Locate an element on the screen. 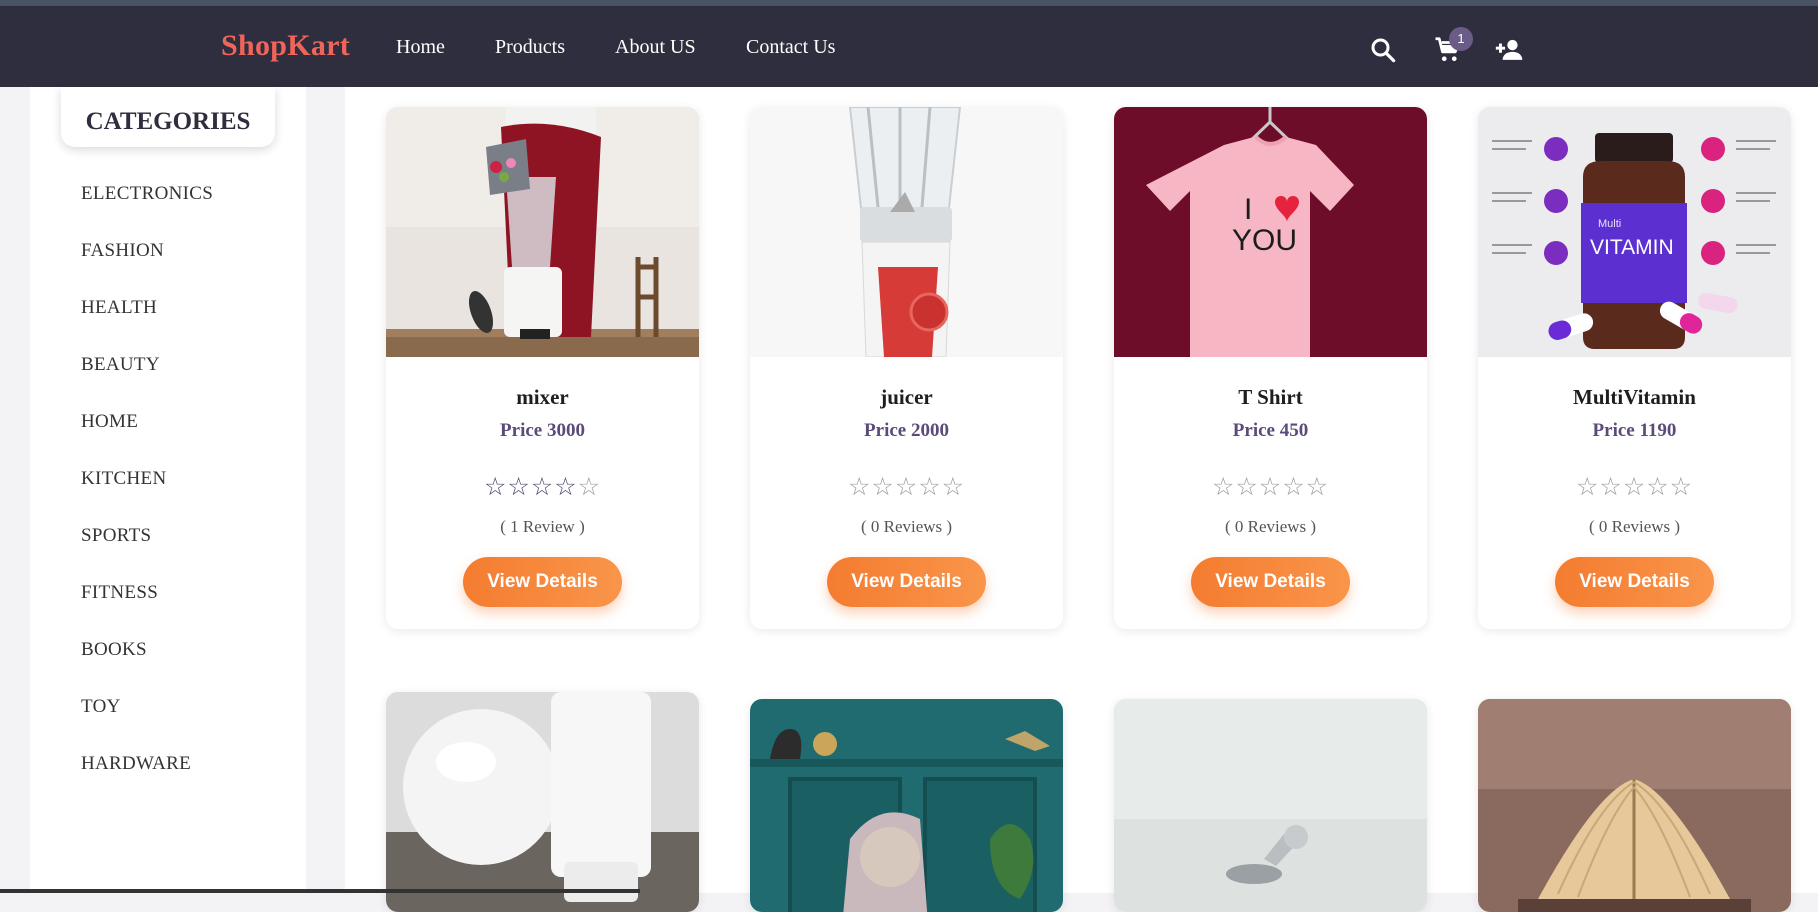 Image resolution: width=1818 pixels, height=912 pixels. product-image-beauty is located at coordinates (542, 802).